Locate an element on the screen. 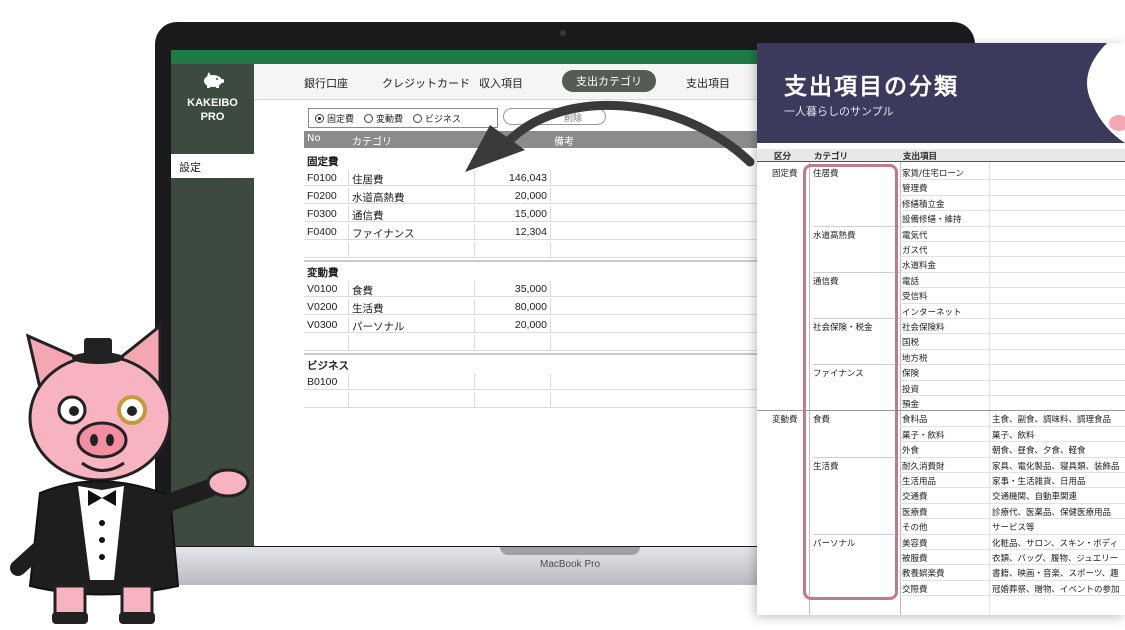 This screenshot has width=1125, height=630. sheet-item: 管理費 is located at coordinates (915, 189).